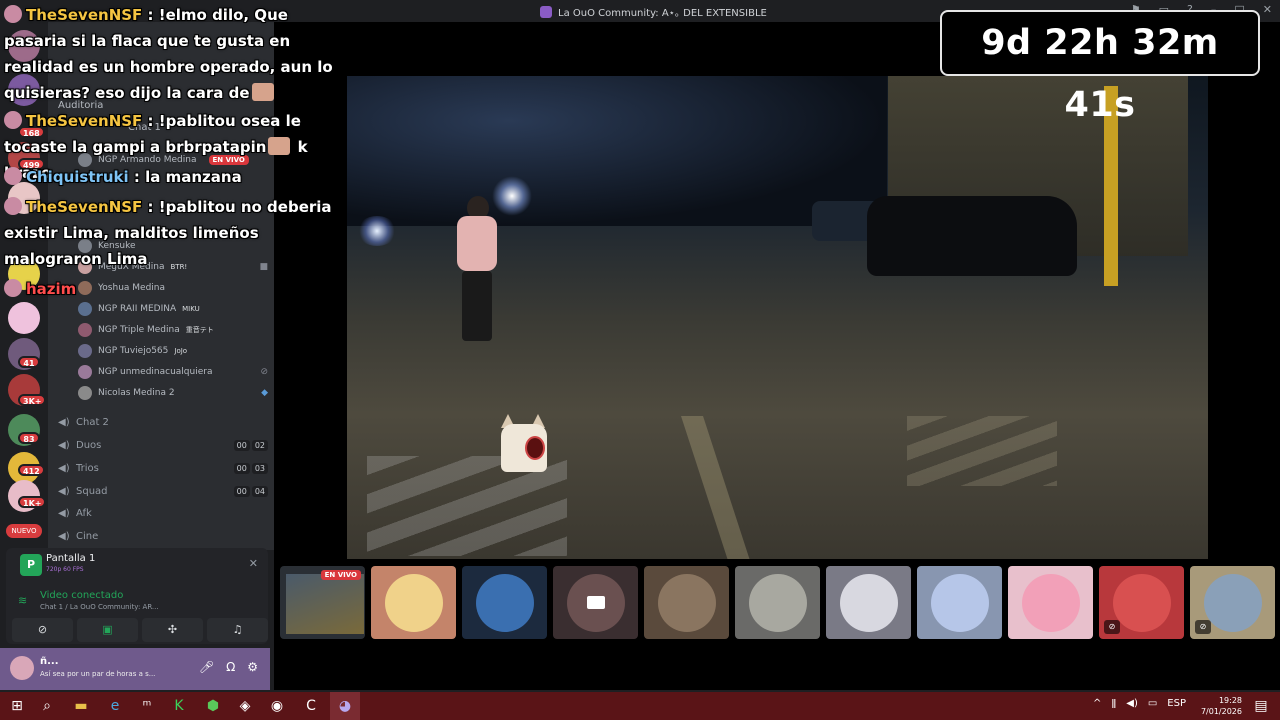 The height and width of the screenshot is (720, 1280). Describe the element at coordinates (81, 706) in the screenshot. I see `folder-icon: ▬` at that location.